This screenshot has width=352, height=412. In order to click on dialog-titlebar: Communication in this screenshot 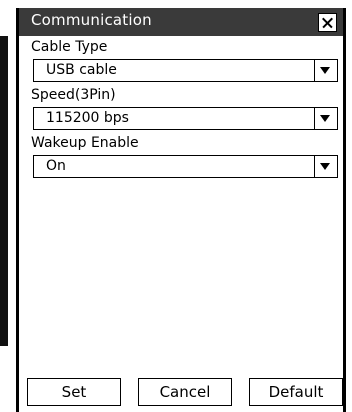, I will do `click(181, 22)`.